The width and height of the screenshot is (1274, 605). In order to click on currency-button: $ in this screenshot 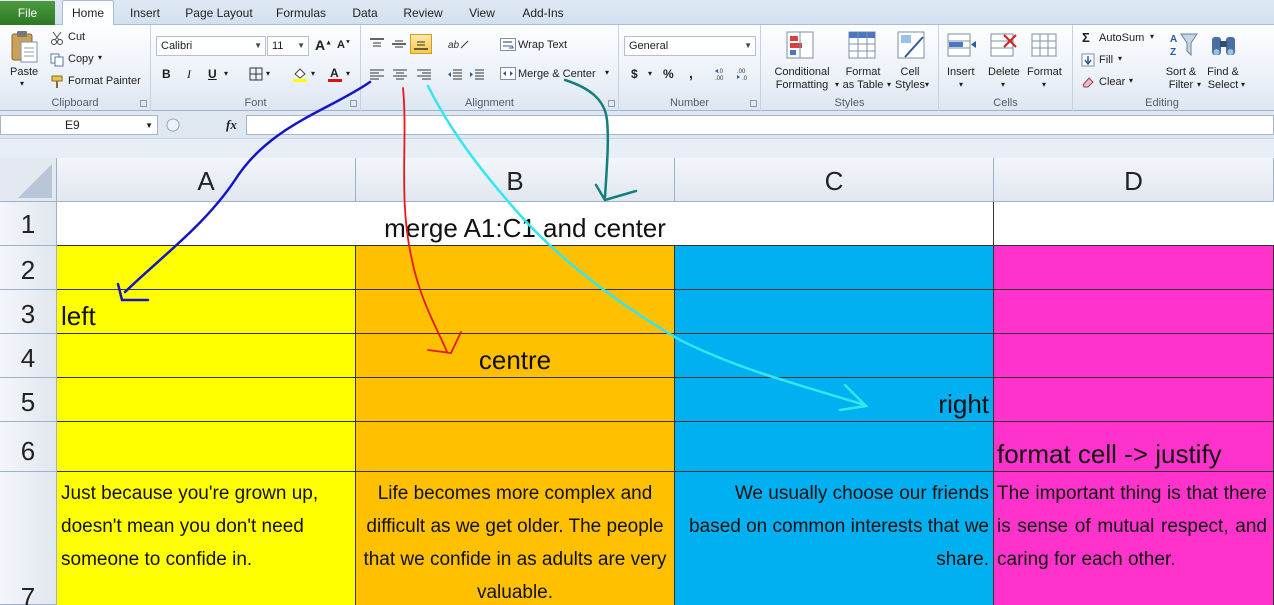, I will do `click(634, 74)`.